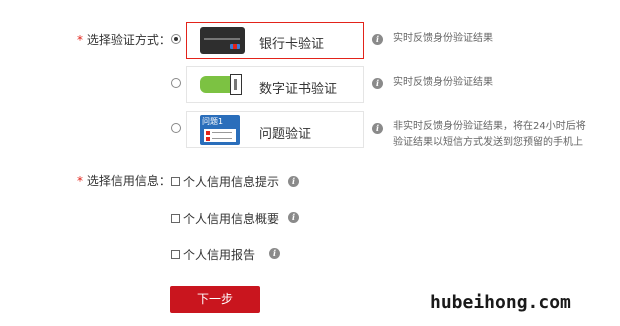  What do you see at coordinates (124, 40) in the screenshot?
I see `verification-method-label: * 选择验证方式：` at bounding box center [124, 40].